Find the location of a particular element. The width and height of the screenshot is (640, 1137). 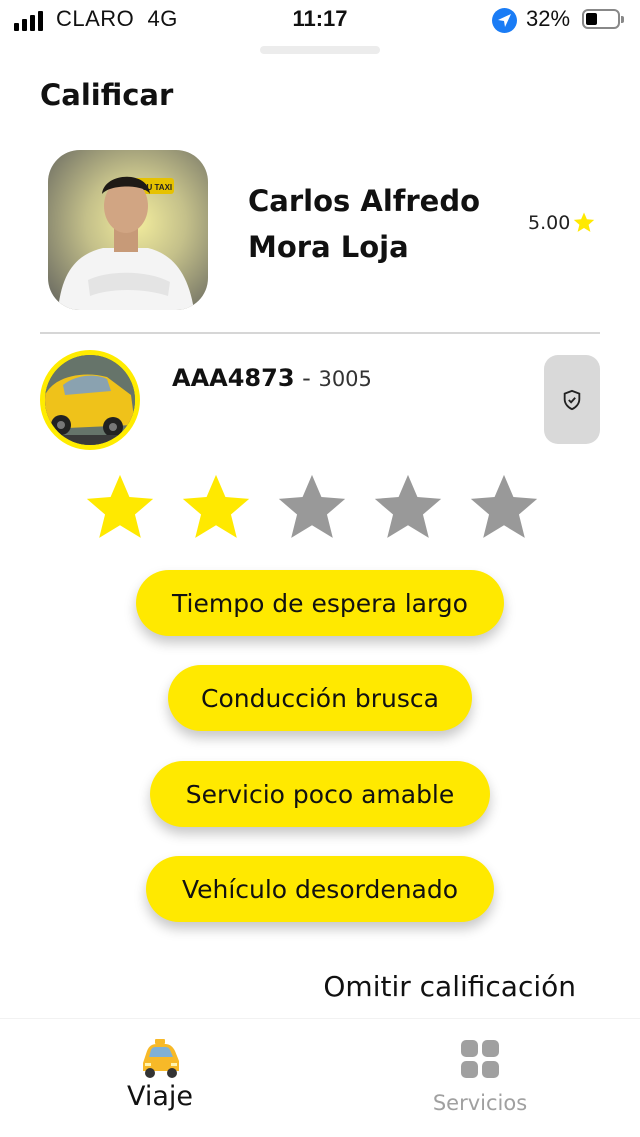

feedback-chip: Tiempo de espera largo is located at coordinates (320, 603).